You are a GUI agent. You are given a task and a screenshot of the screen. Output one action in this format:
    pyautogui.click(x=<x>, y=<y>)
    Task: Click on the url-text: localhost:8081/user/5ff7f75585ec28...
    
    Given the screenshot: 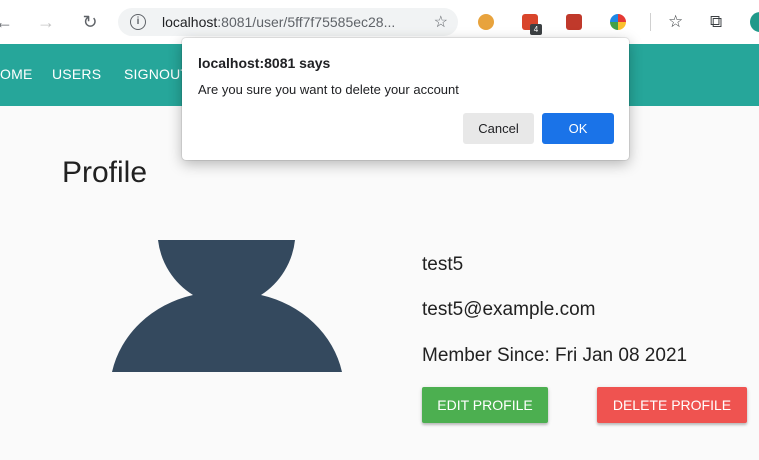 What is the action you would take?
    pyautogui.click(x=278, y=22)
    